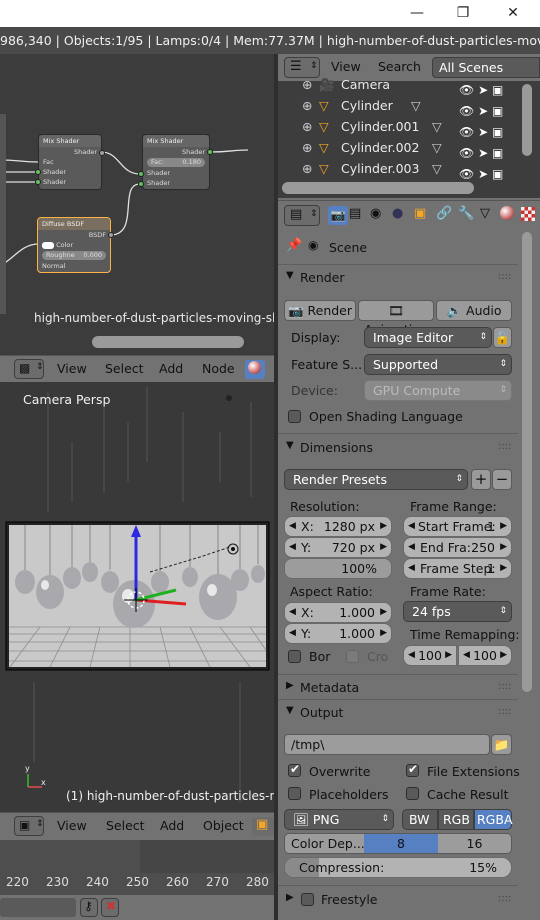 The image size is (540, 920). Describe the element at coordinates (397, 213) in the screenshot. I see `world-tab-icon: ●` at that location.